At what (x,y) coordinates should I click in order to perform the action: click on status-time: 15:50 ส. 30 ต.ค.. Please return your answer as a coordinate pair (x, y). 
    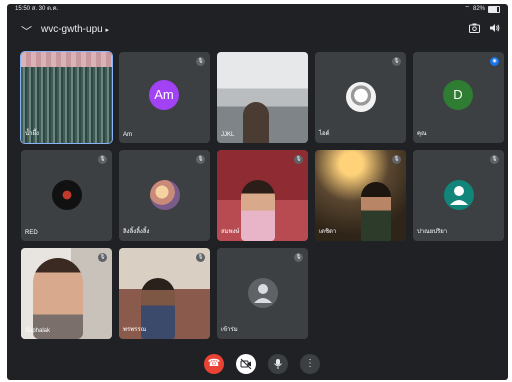
    Looking at the image, I should click on (36, 9).